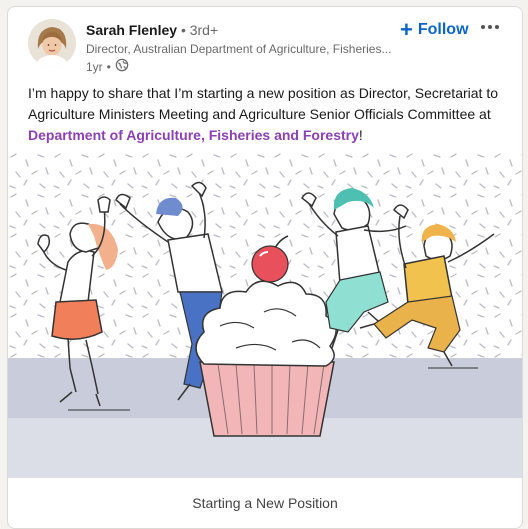 Image resolution: width=528 pixels, height=529 pixels. I want to click on follow-label: Follow, so click(443, 29).